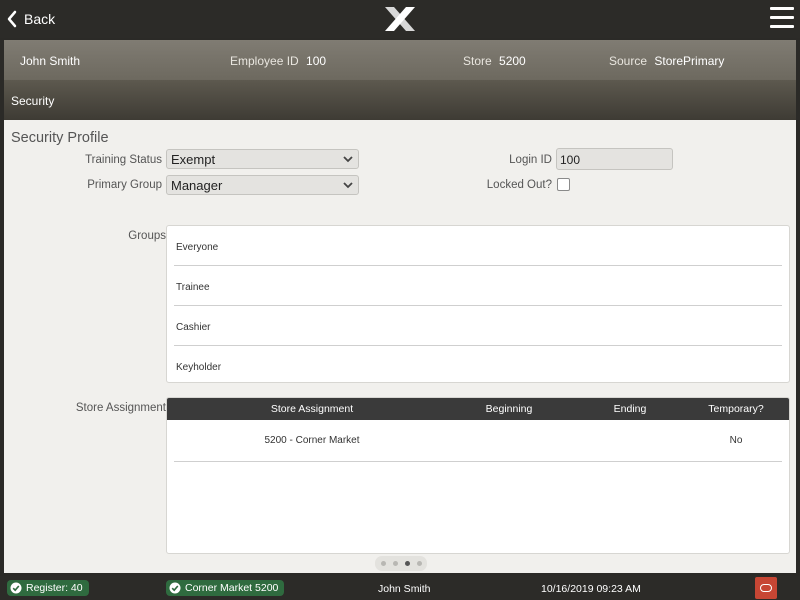  I want to click on source-value: StorePrimary, so click(689, 61).